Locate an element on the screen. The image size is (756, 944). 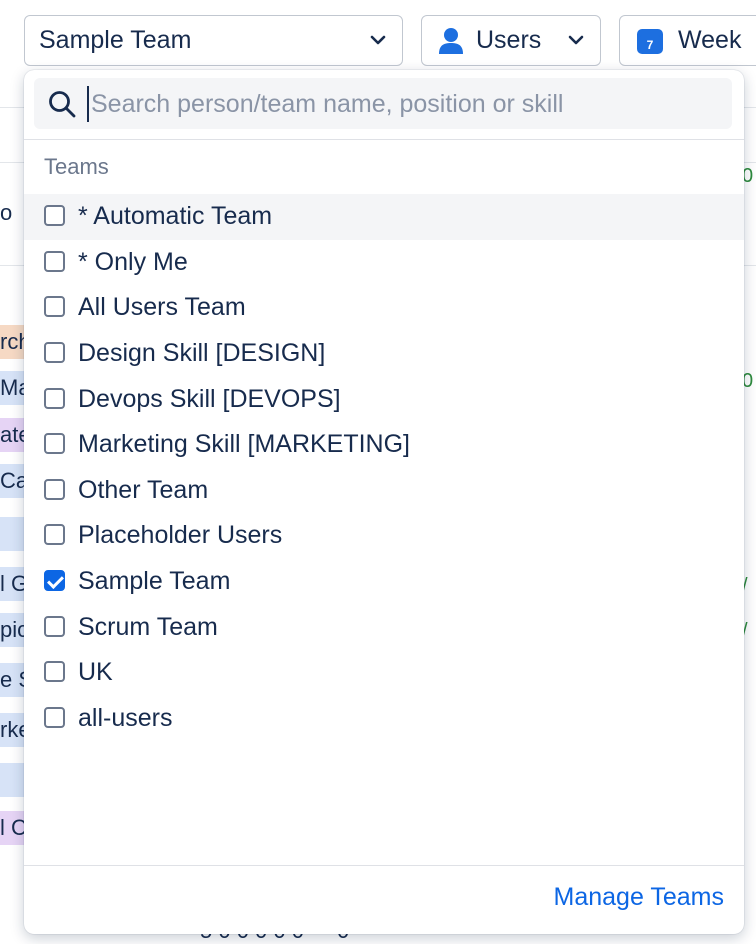
team-option: Scrum Team is located at coordinates (384, 627).